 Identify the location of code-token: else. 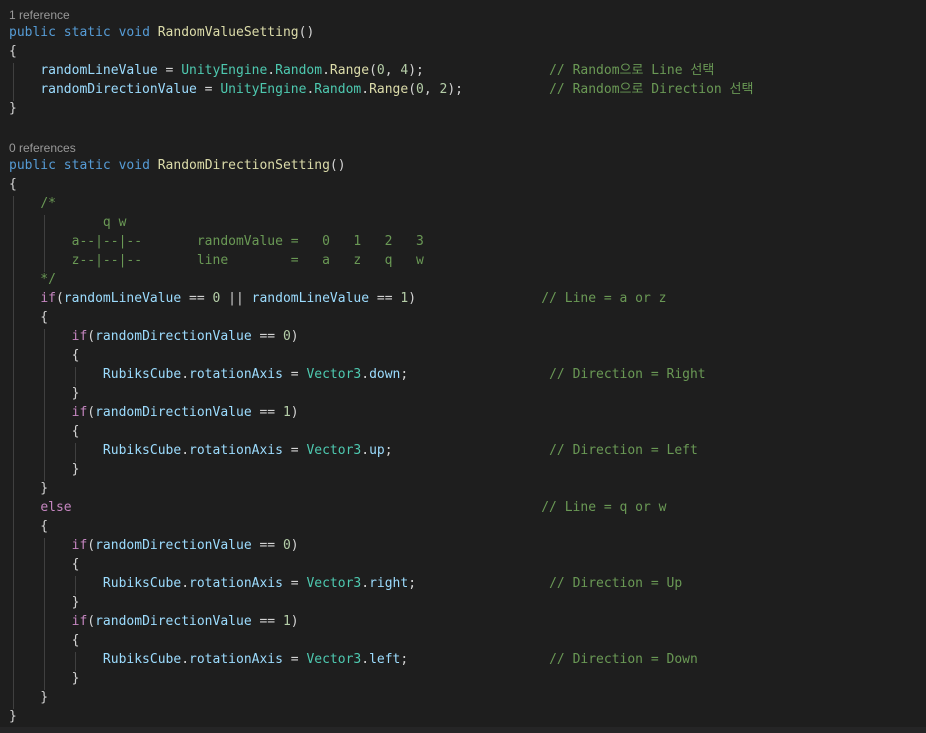
(56, 507).